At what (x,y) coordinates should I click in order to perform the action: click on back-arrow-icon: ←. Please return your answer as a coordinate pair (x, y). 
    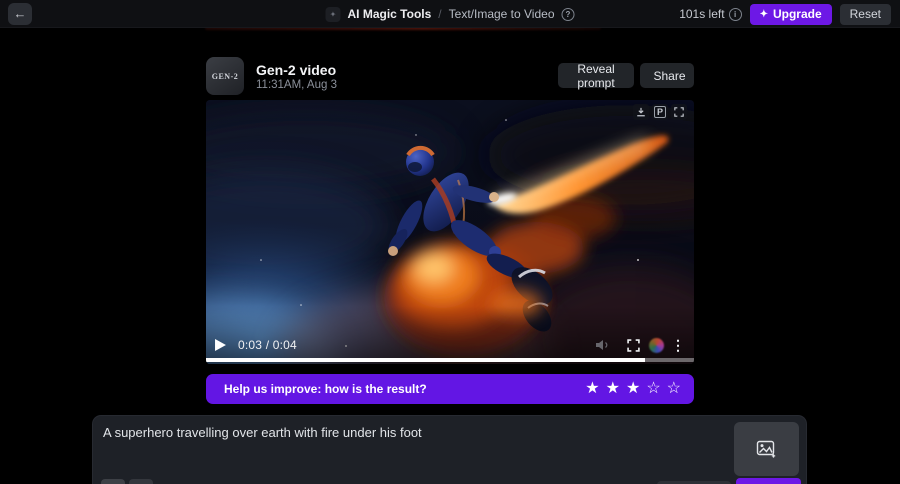
    Looking at the image, I should click on (20, 13).